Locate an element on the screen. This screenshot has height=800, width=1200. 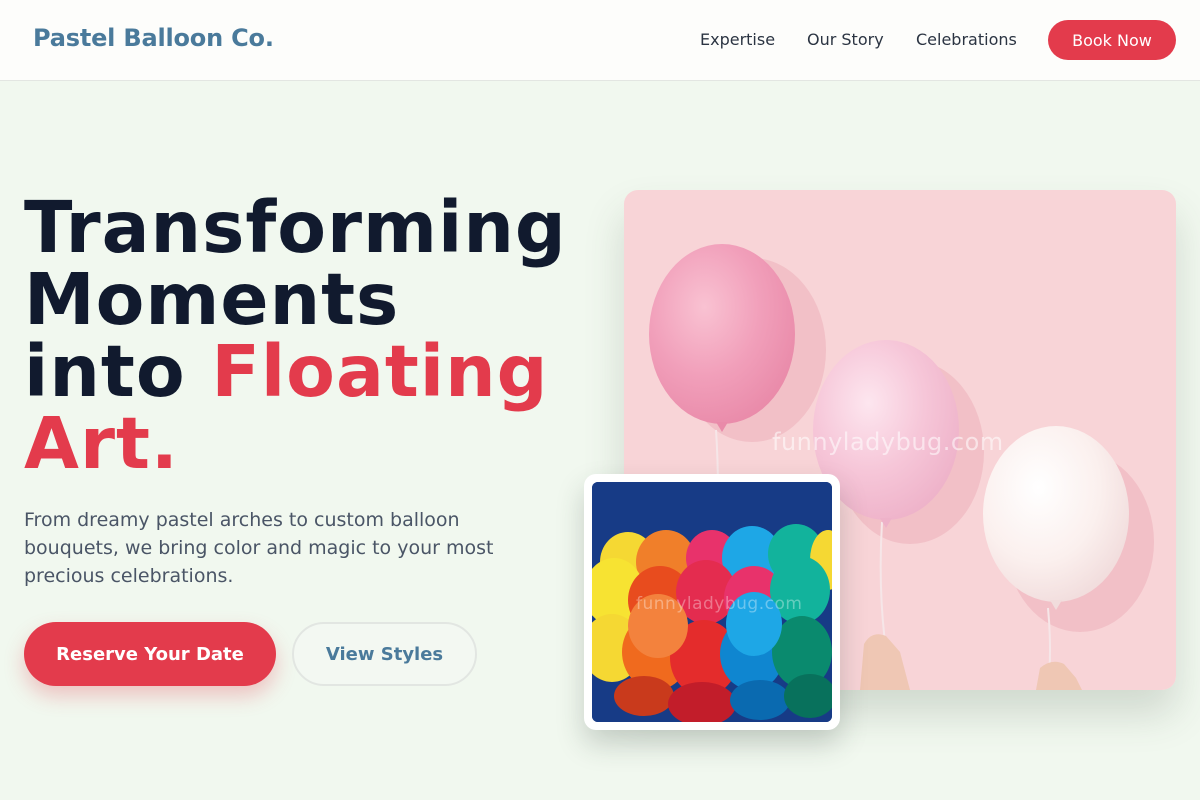
small-photo-watermark: funnyladybug.com is located at coordinates (719, 604).